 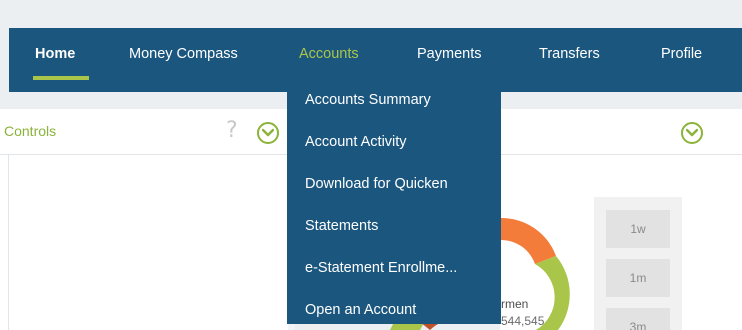 I want to click on menu-item-statements: Statements, so click(x=341, y=226).